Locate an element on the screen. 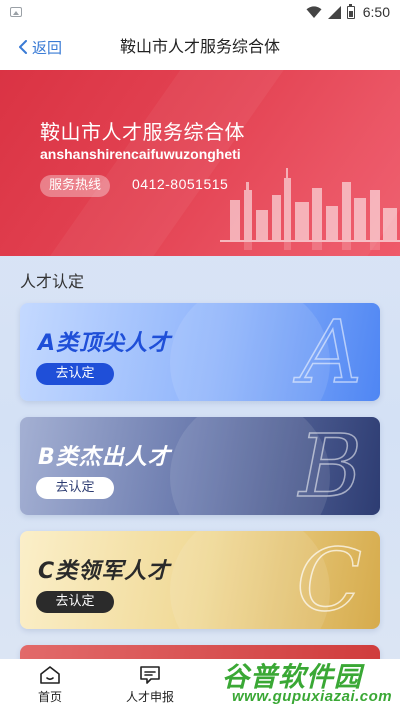 Image resolution: width=400 pixels, height=711 pixels. status-left is located at coordinates (16, 12).